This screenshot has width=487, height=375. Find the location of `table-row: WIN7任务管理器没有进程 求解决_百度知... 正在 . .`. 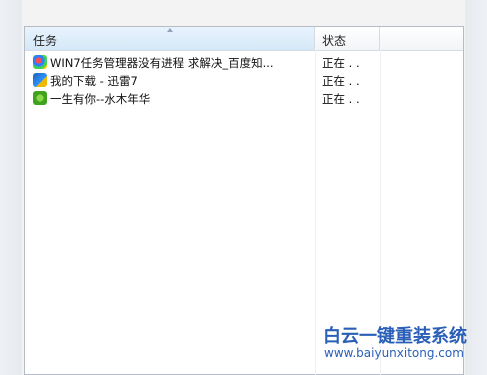

table-row: WIN7任务管理器没有进程 求解决_百度知... 正在 . . is located at coordinates (244, 63).